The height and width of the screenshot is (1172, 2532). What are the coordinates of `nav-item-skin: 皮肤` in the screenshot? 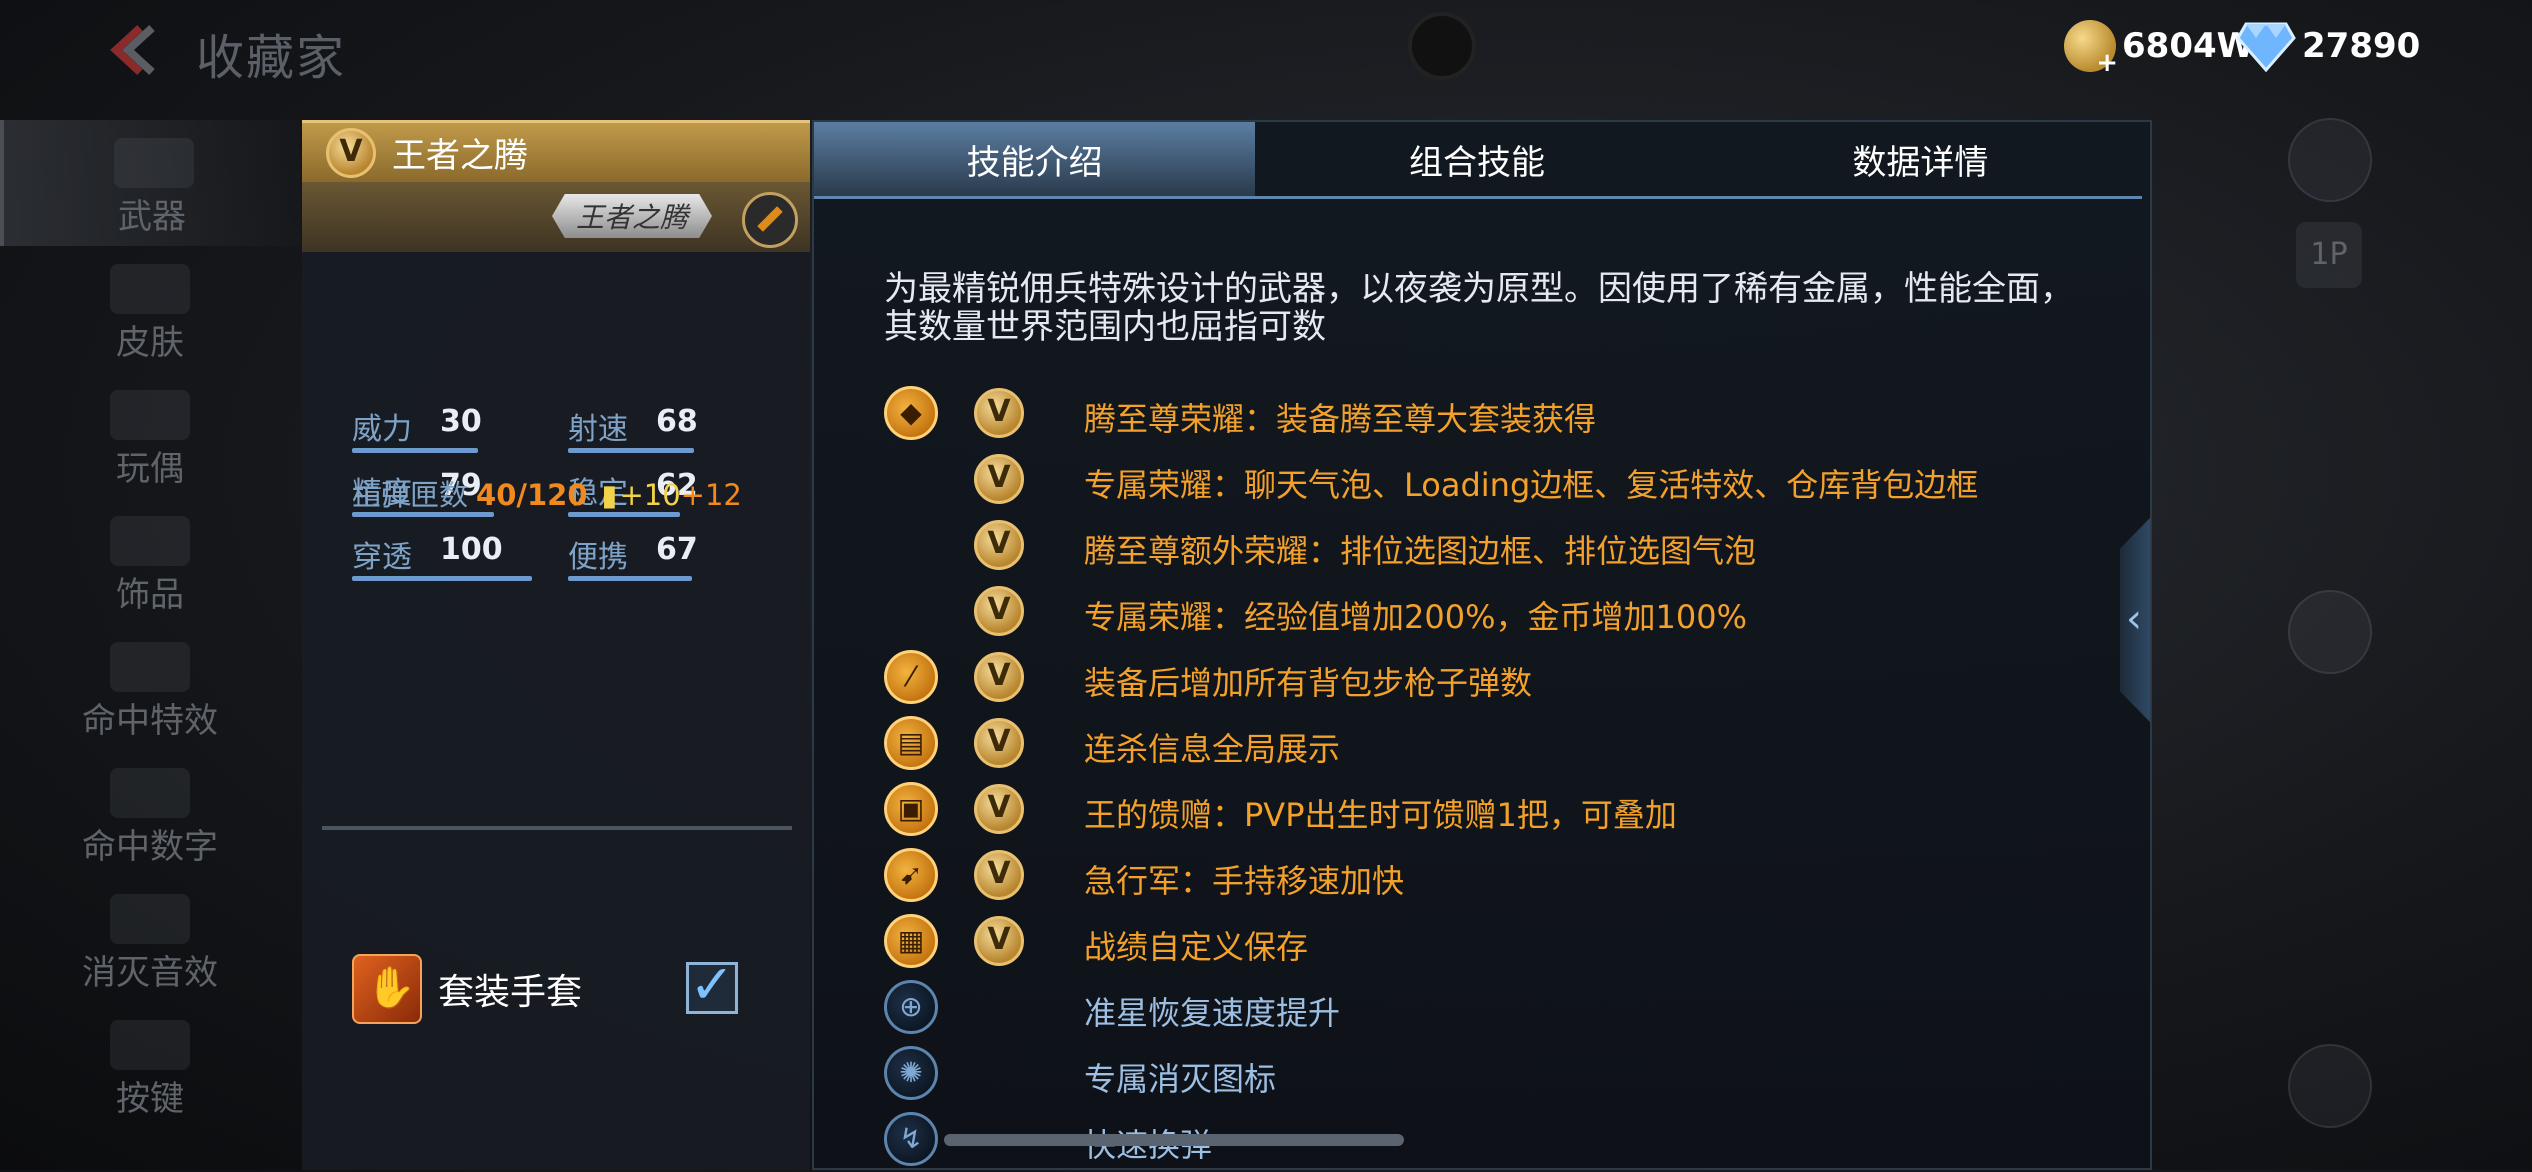 It's located at (150, 309).